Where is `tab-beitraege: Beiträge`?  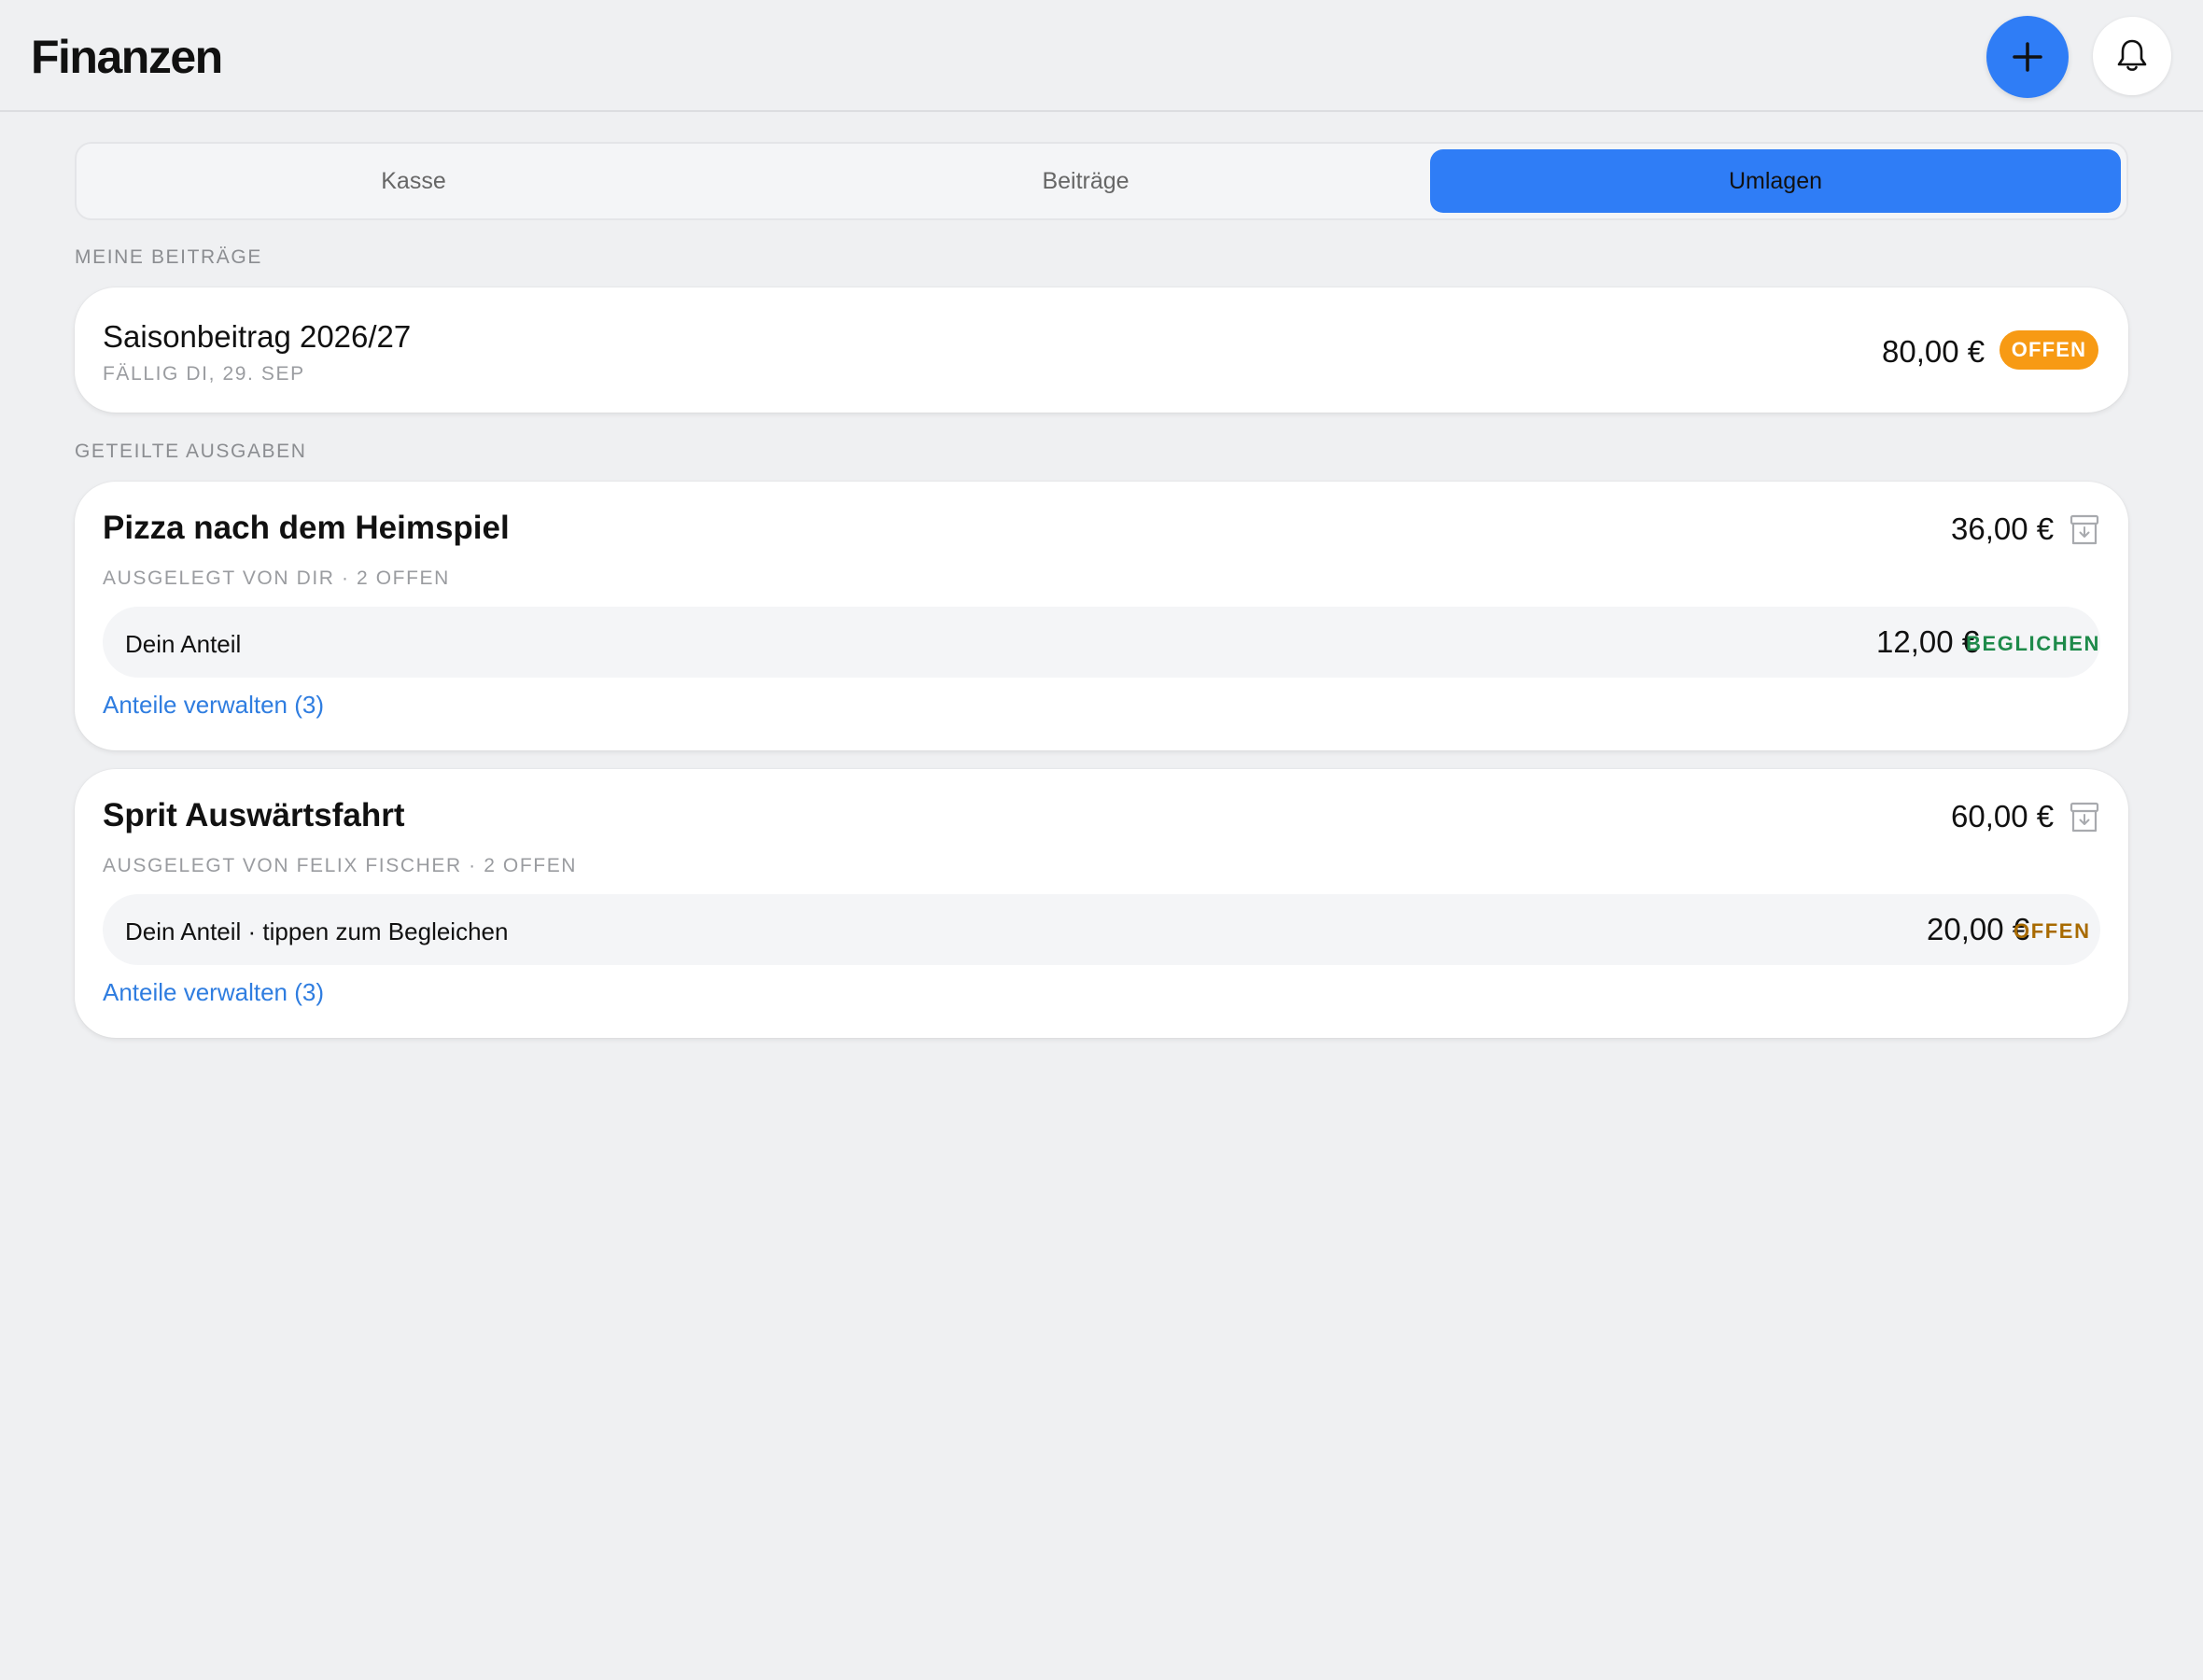 tab-beitraege: Beiträge is located at coordinates (1085, 181).